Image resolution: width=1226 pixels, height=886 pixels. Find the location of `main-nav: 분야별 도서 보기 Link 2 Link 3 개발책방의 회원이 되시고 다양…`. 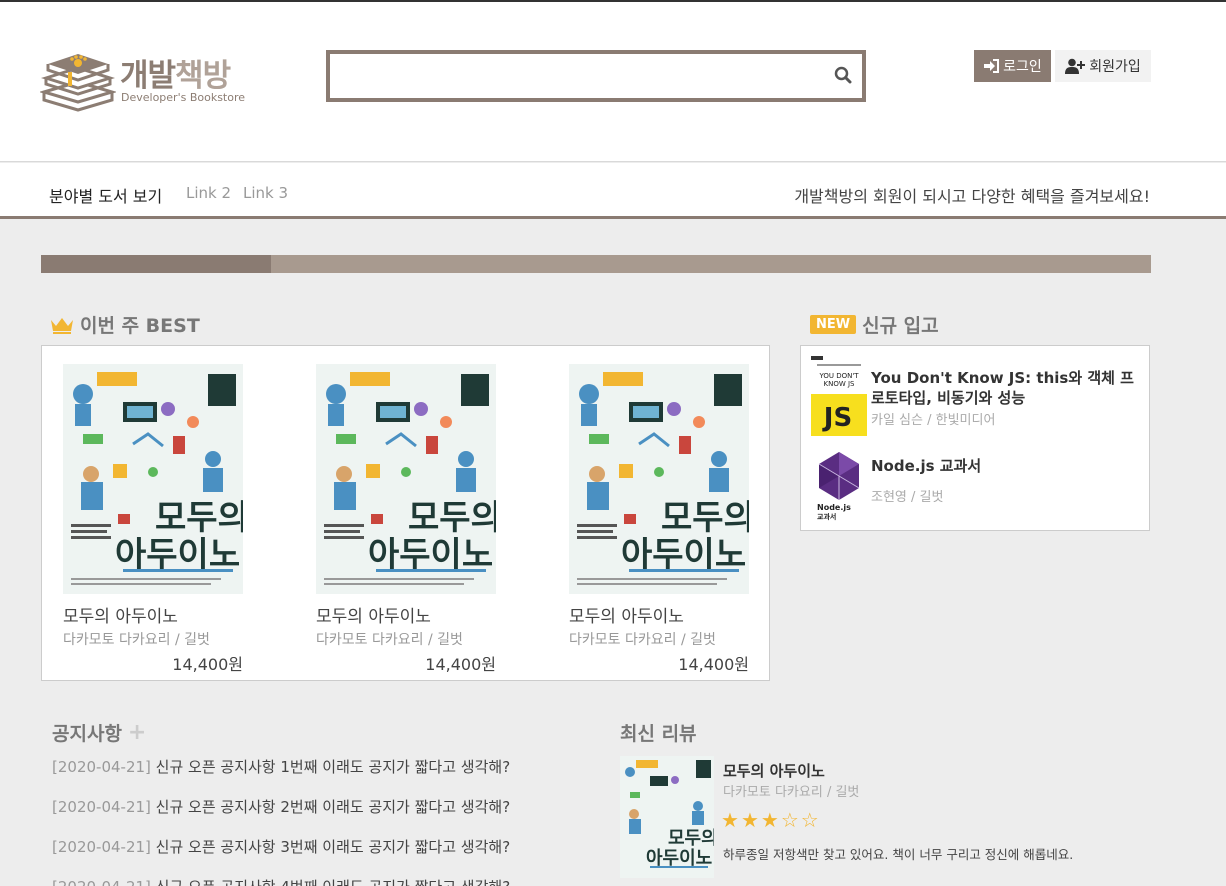

main-nav: 분야별 도서 보기 Link 2 Link 3 개발책방의 회원이 되시고 다양… is located at coordinates (613, 191).